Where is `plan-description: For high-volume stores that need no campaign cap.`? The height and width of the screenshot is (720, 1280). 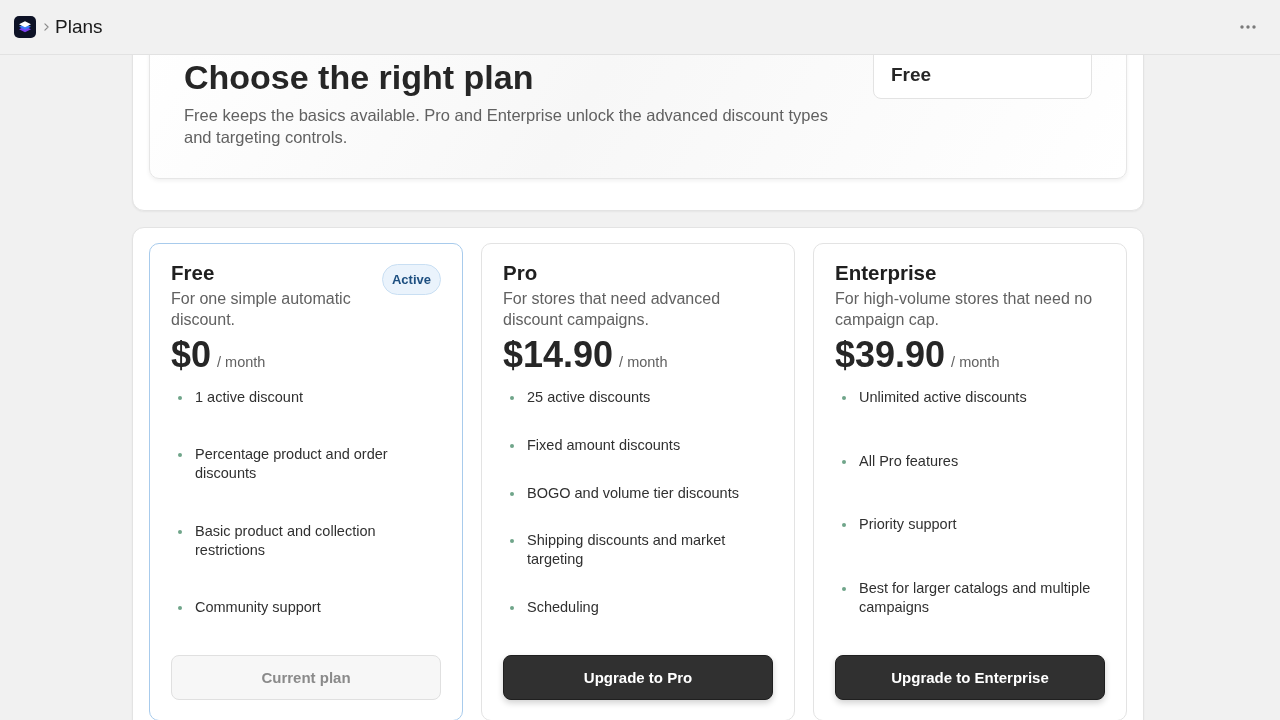
plan-description: For high-volume stores that need no campaign cap. is located at coordinates (964, 309).